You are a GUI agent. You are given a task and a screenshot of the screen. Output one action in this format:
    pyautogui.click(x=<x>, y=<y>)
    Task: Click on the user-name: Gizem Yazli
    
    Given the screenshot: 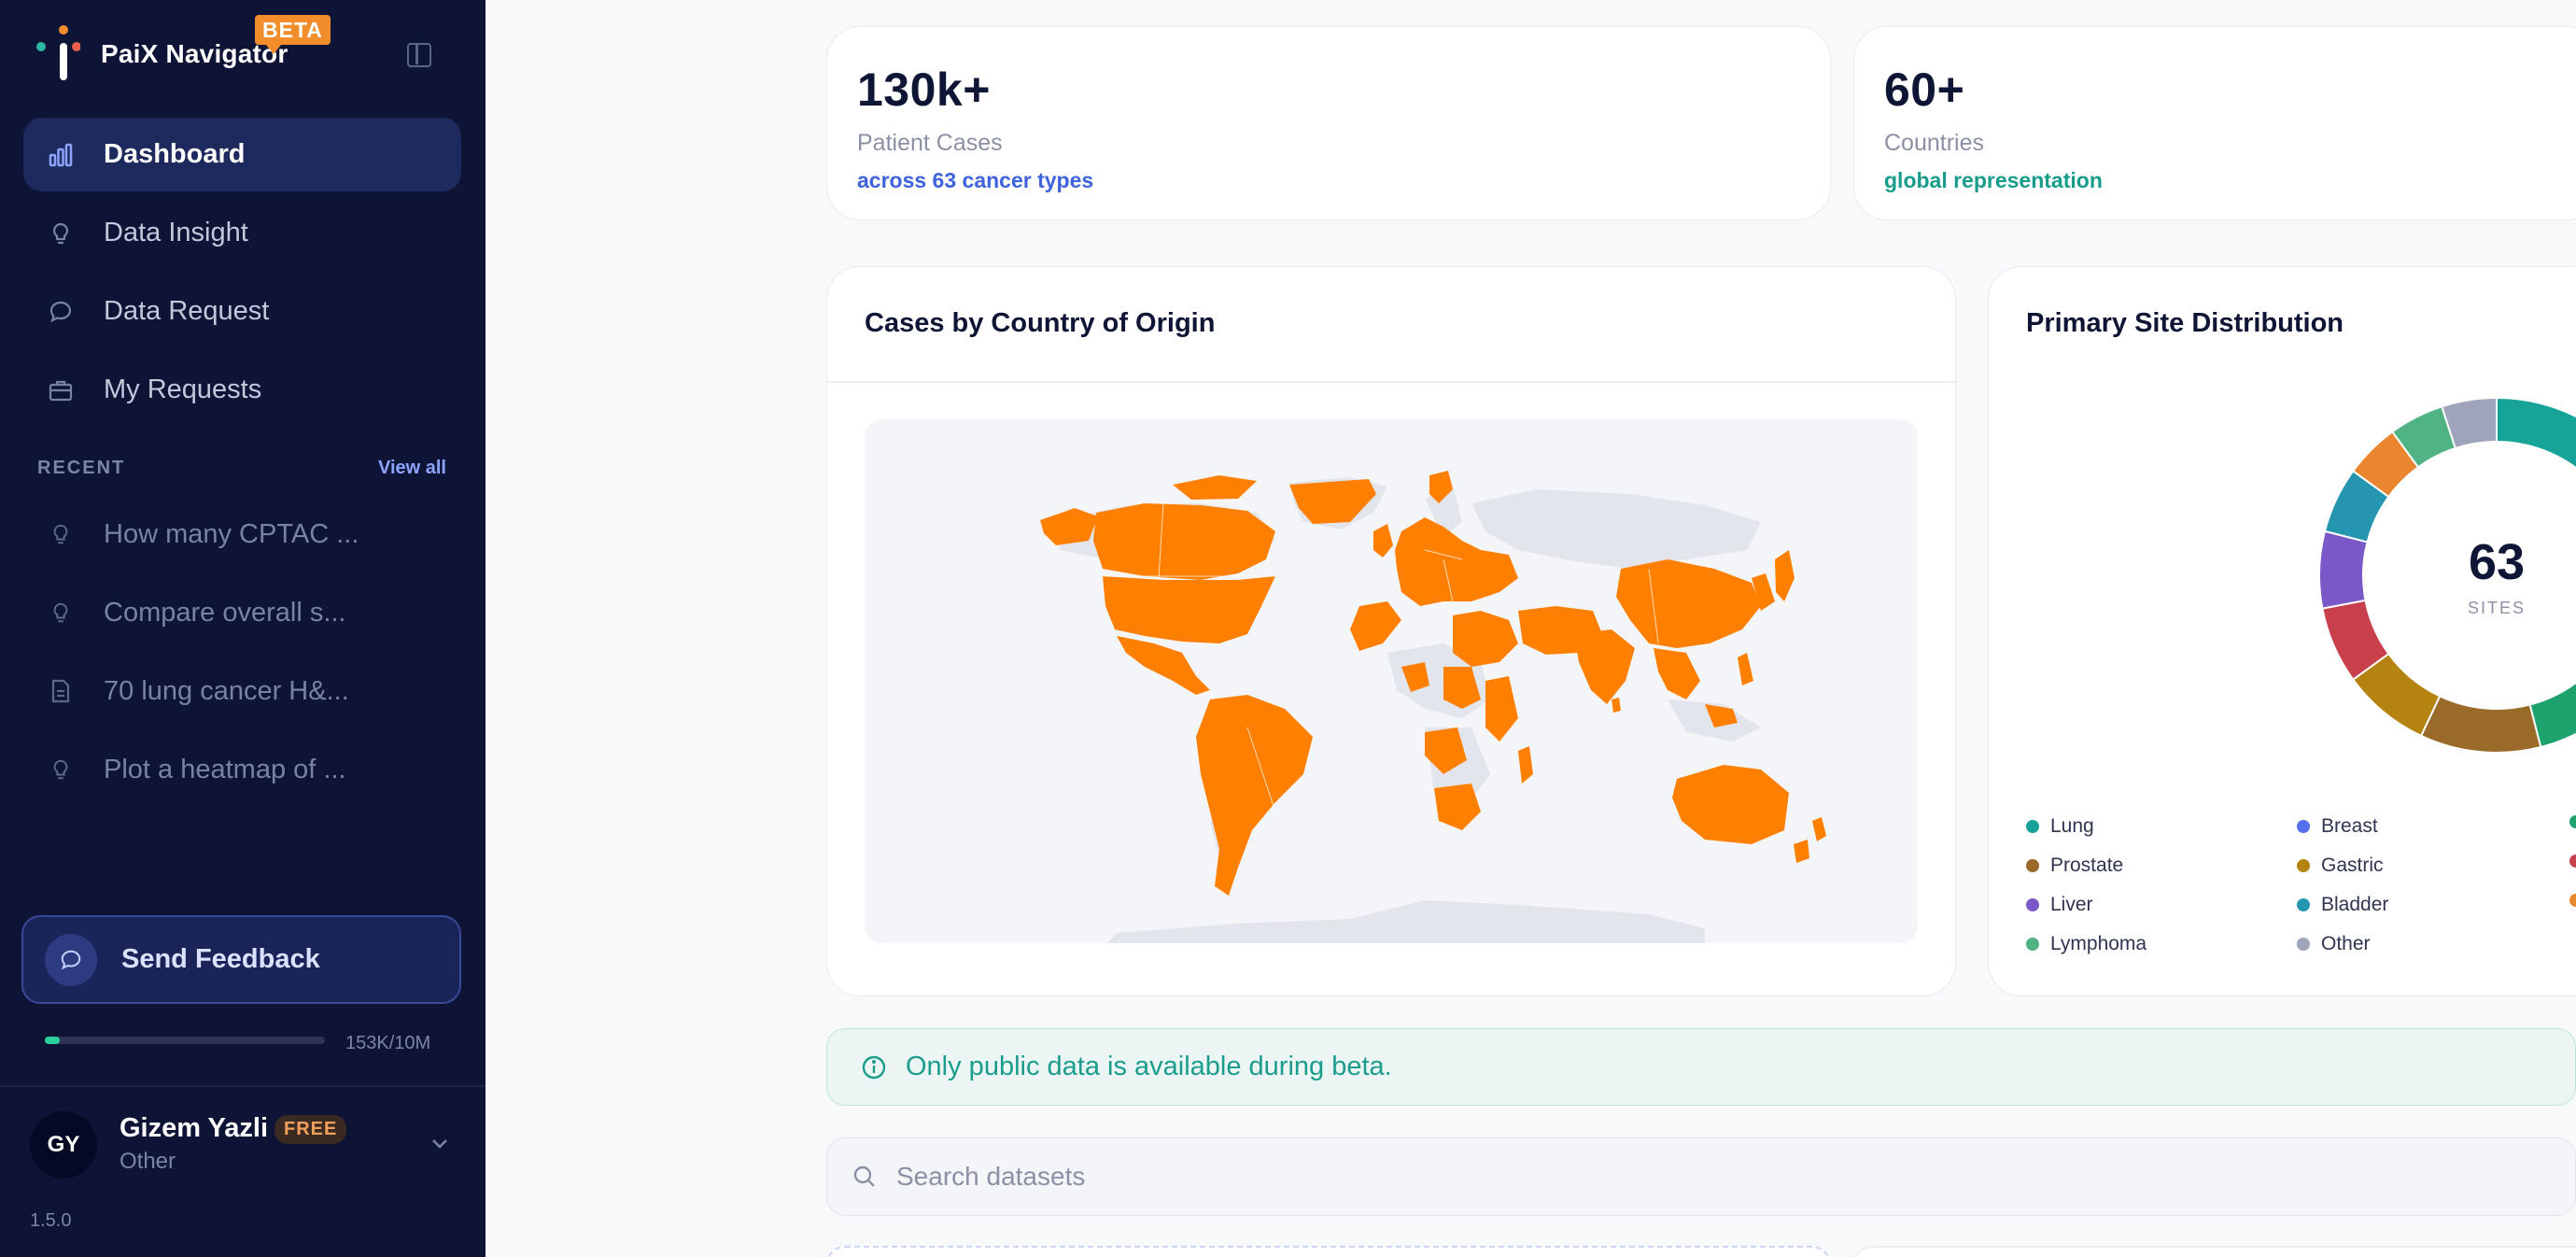 What is the action you would take?
    pyautogui.click(x=194, y=1128)
    